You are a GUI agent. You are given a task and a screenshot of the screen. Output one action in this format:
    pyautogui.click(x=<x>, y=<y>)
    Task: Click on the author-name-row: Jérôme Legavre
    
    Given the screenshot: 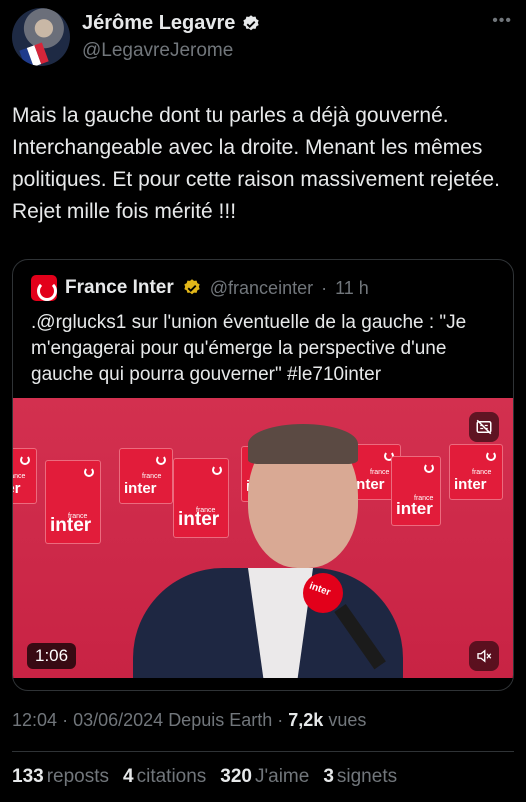 What is the action you would take?
    pyautogui.click(x=171, y=23)
    